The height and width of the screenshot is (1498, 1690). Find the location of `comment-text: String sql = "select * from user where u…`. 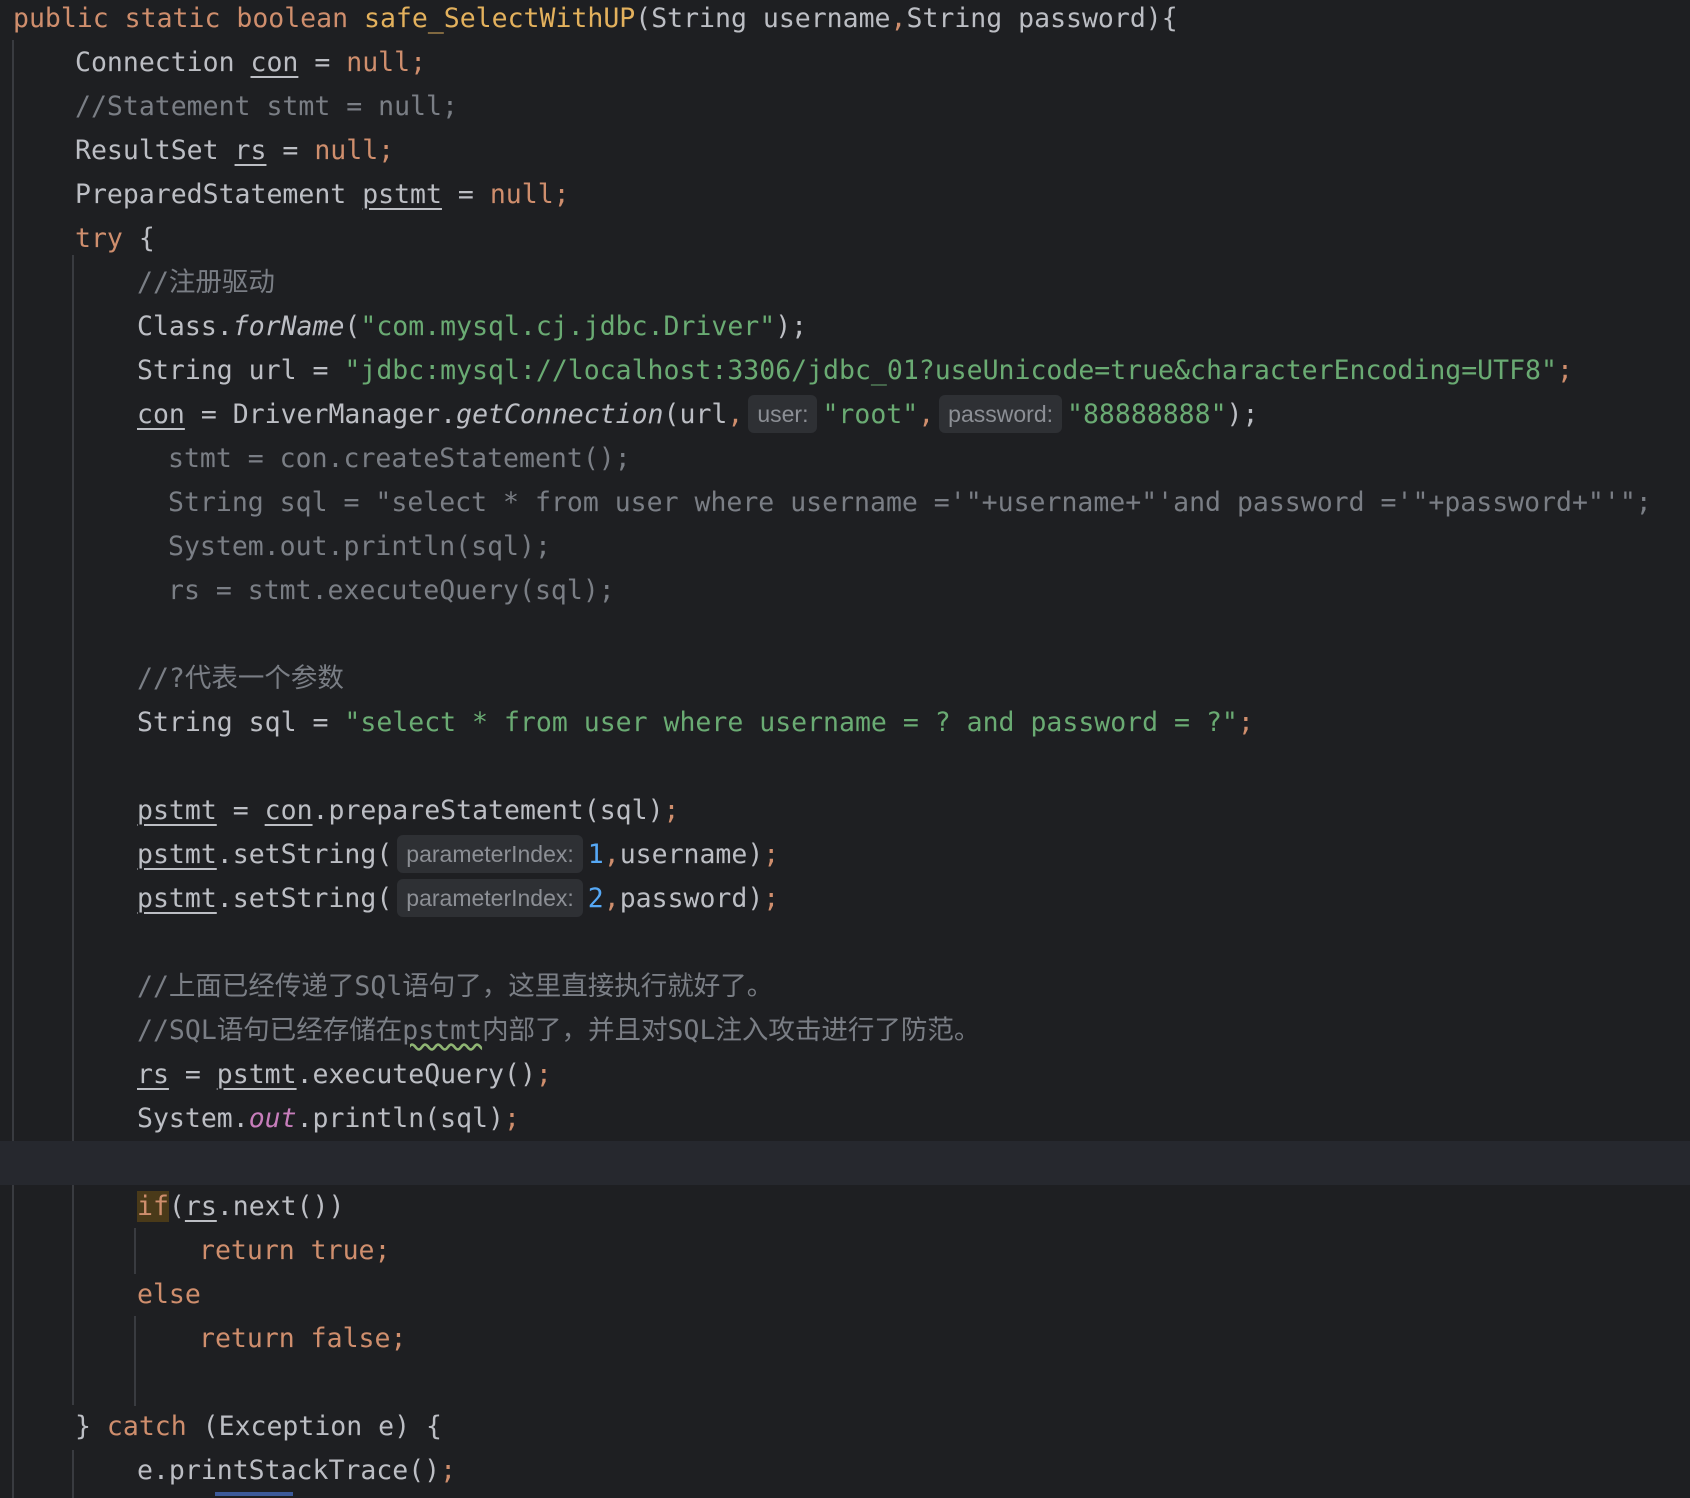

comment-text: String sql = "select * from user where u… is located at coordinates (910, 502).